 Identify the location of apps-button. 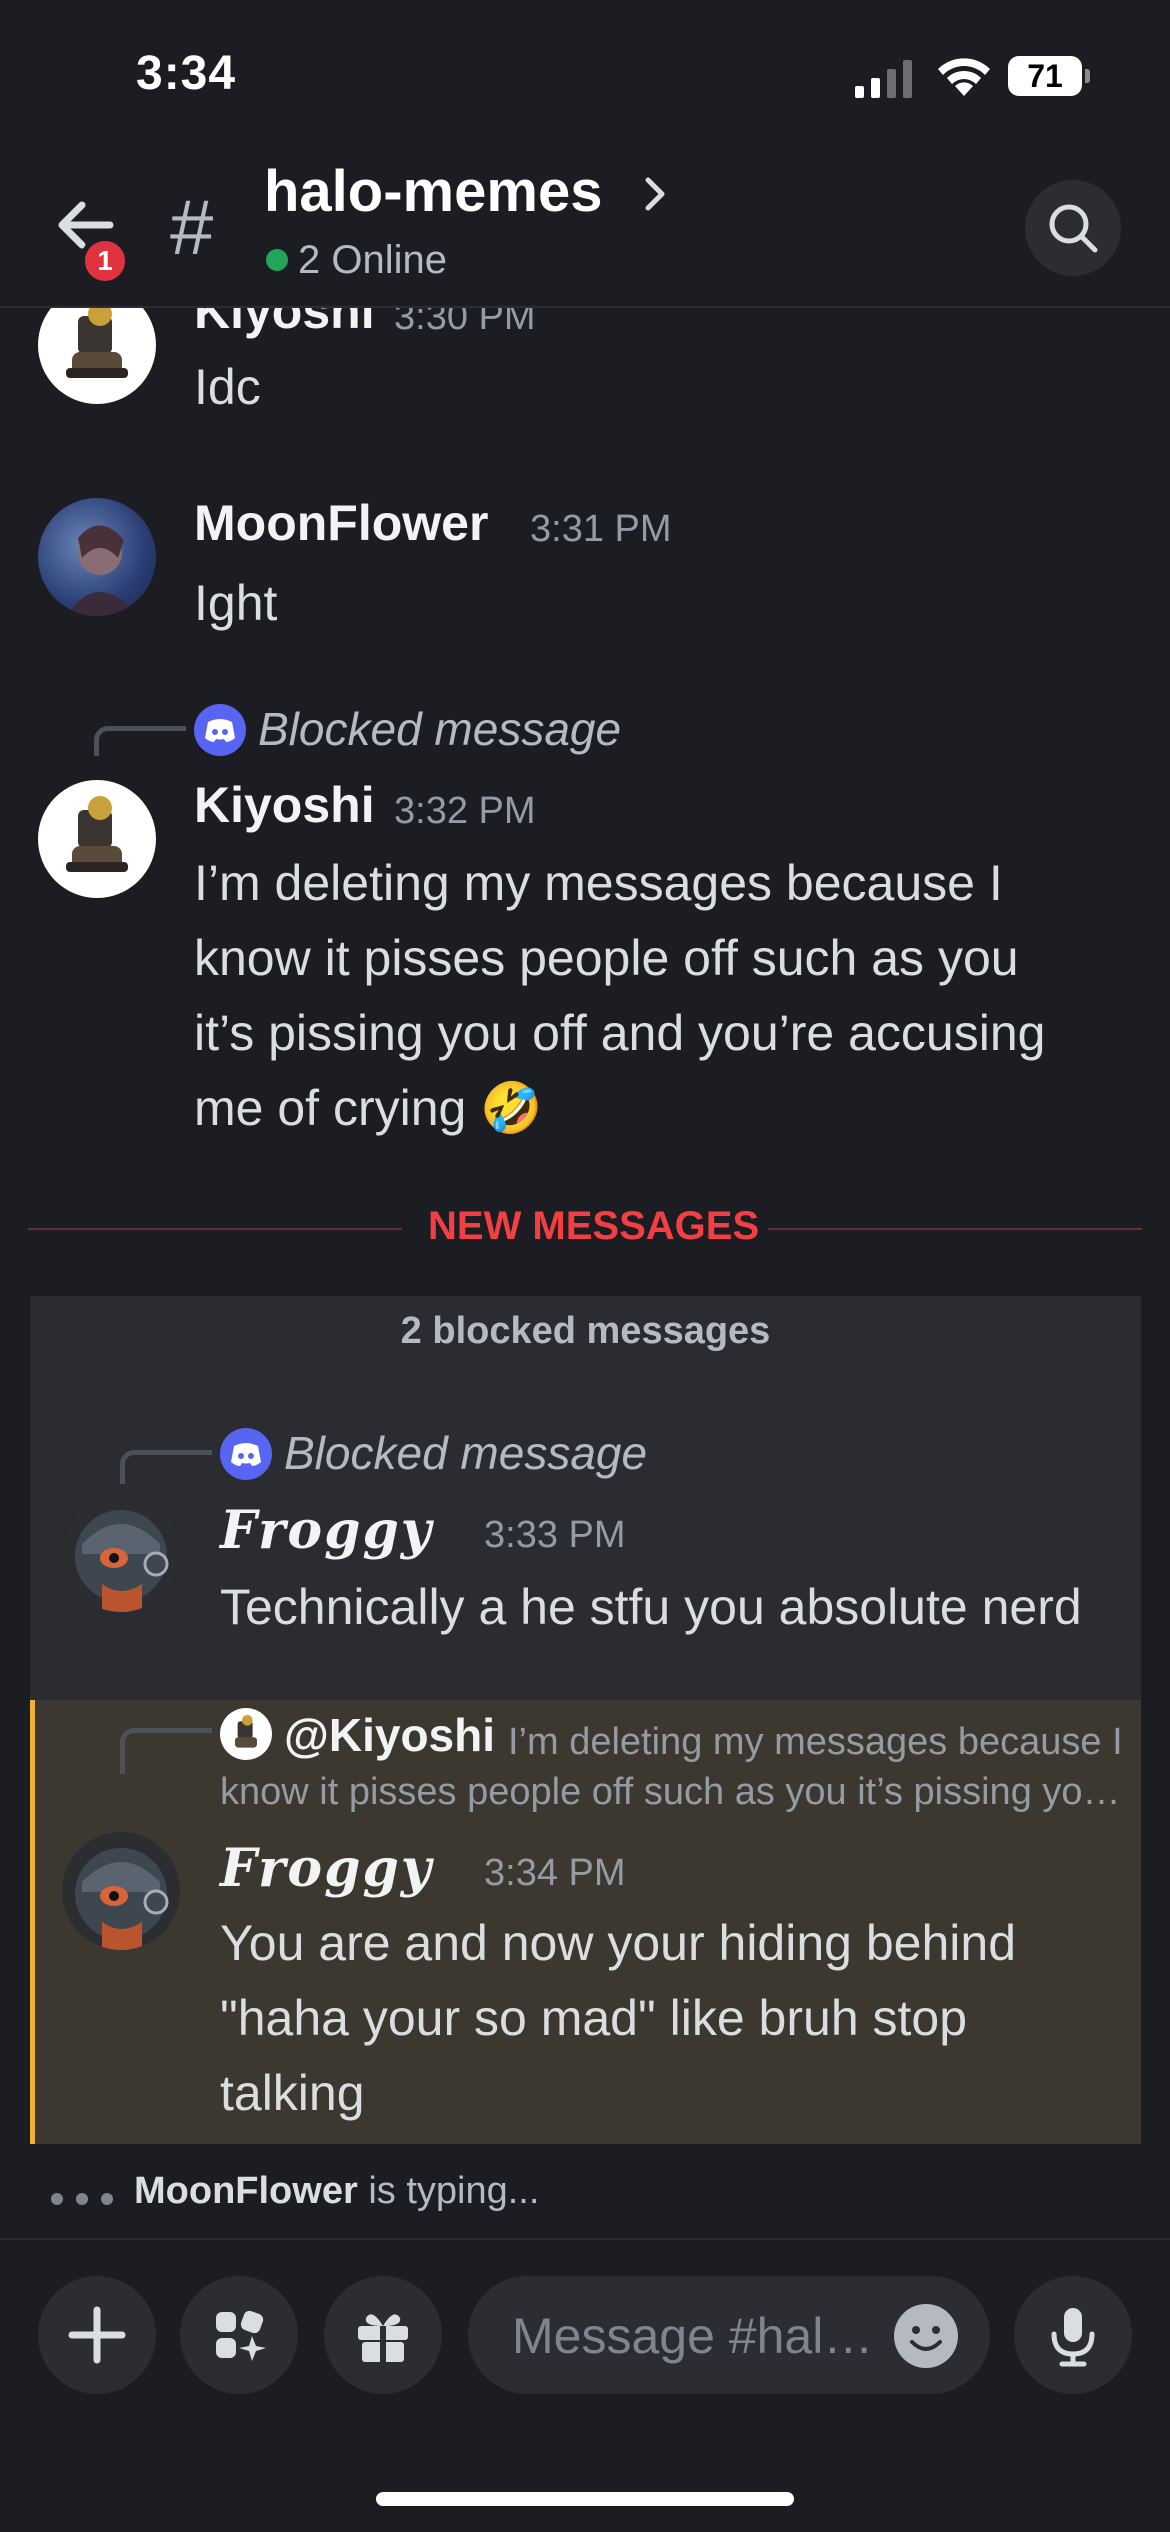
(239, 2335).